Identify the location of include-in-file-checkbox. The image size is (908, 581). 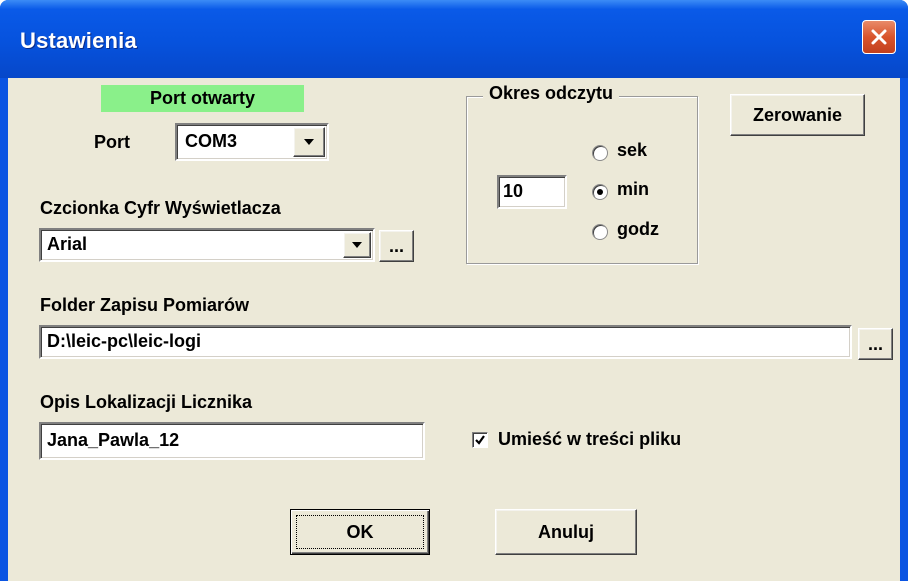
(480, 440).